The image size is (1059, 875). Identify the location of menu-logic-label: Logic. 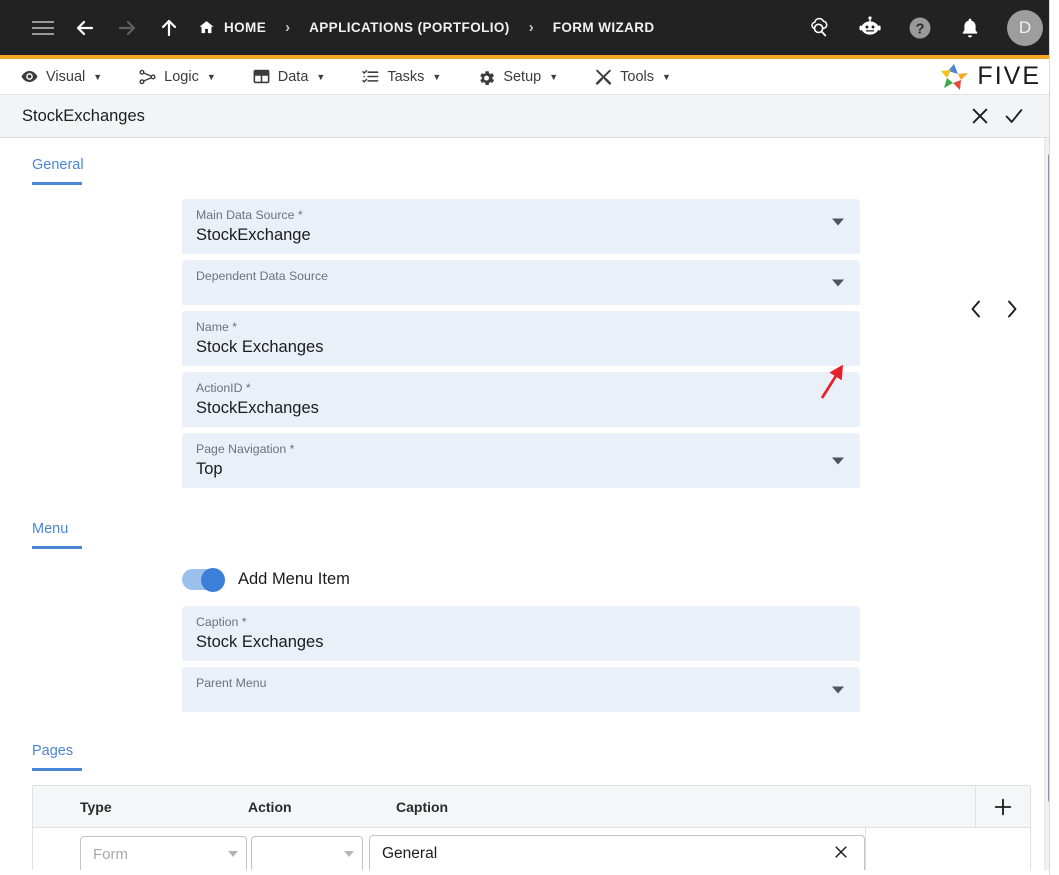
(181, 76).